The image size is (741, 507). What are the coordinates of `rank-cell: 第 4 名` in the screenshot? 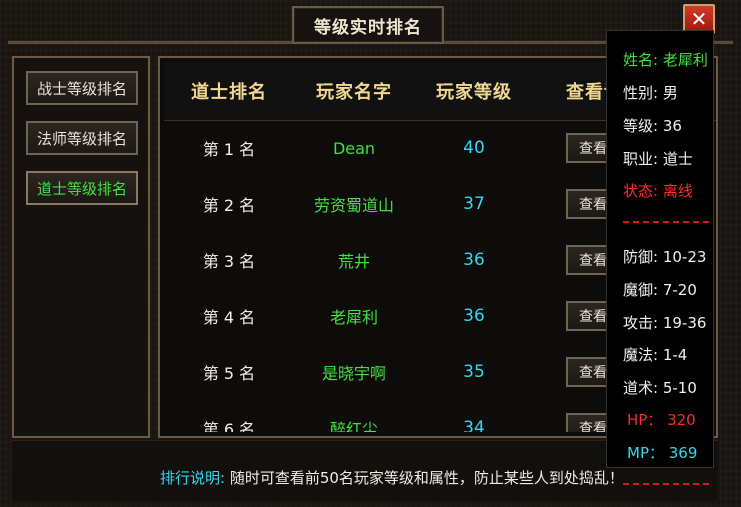 It's located at (229, 317).